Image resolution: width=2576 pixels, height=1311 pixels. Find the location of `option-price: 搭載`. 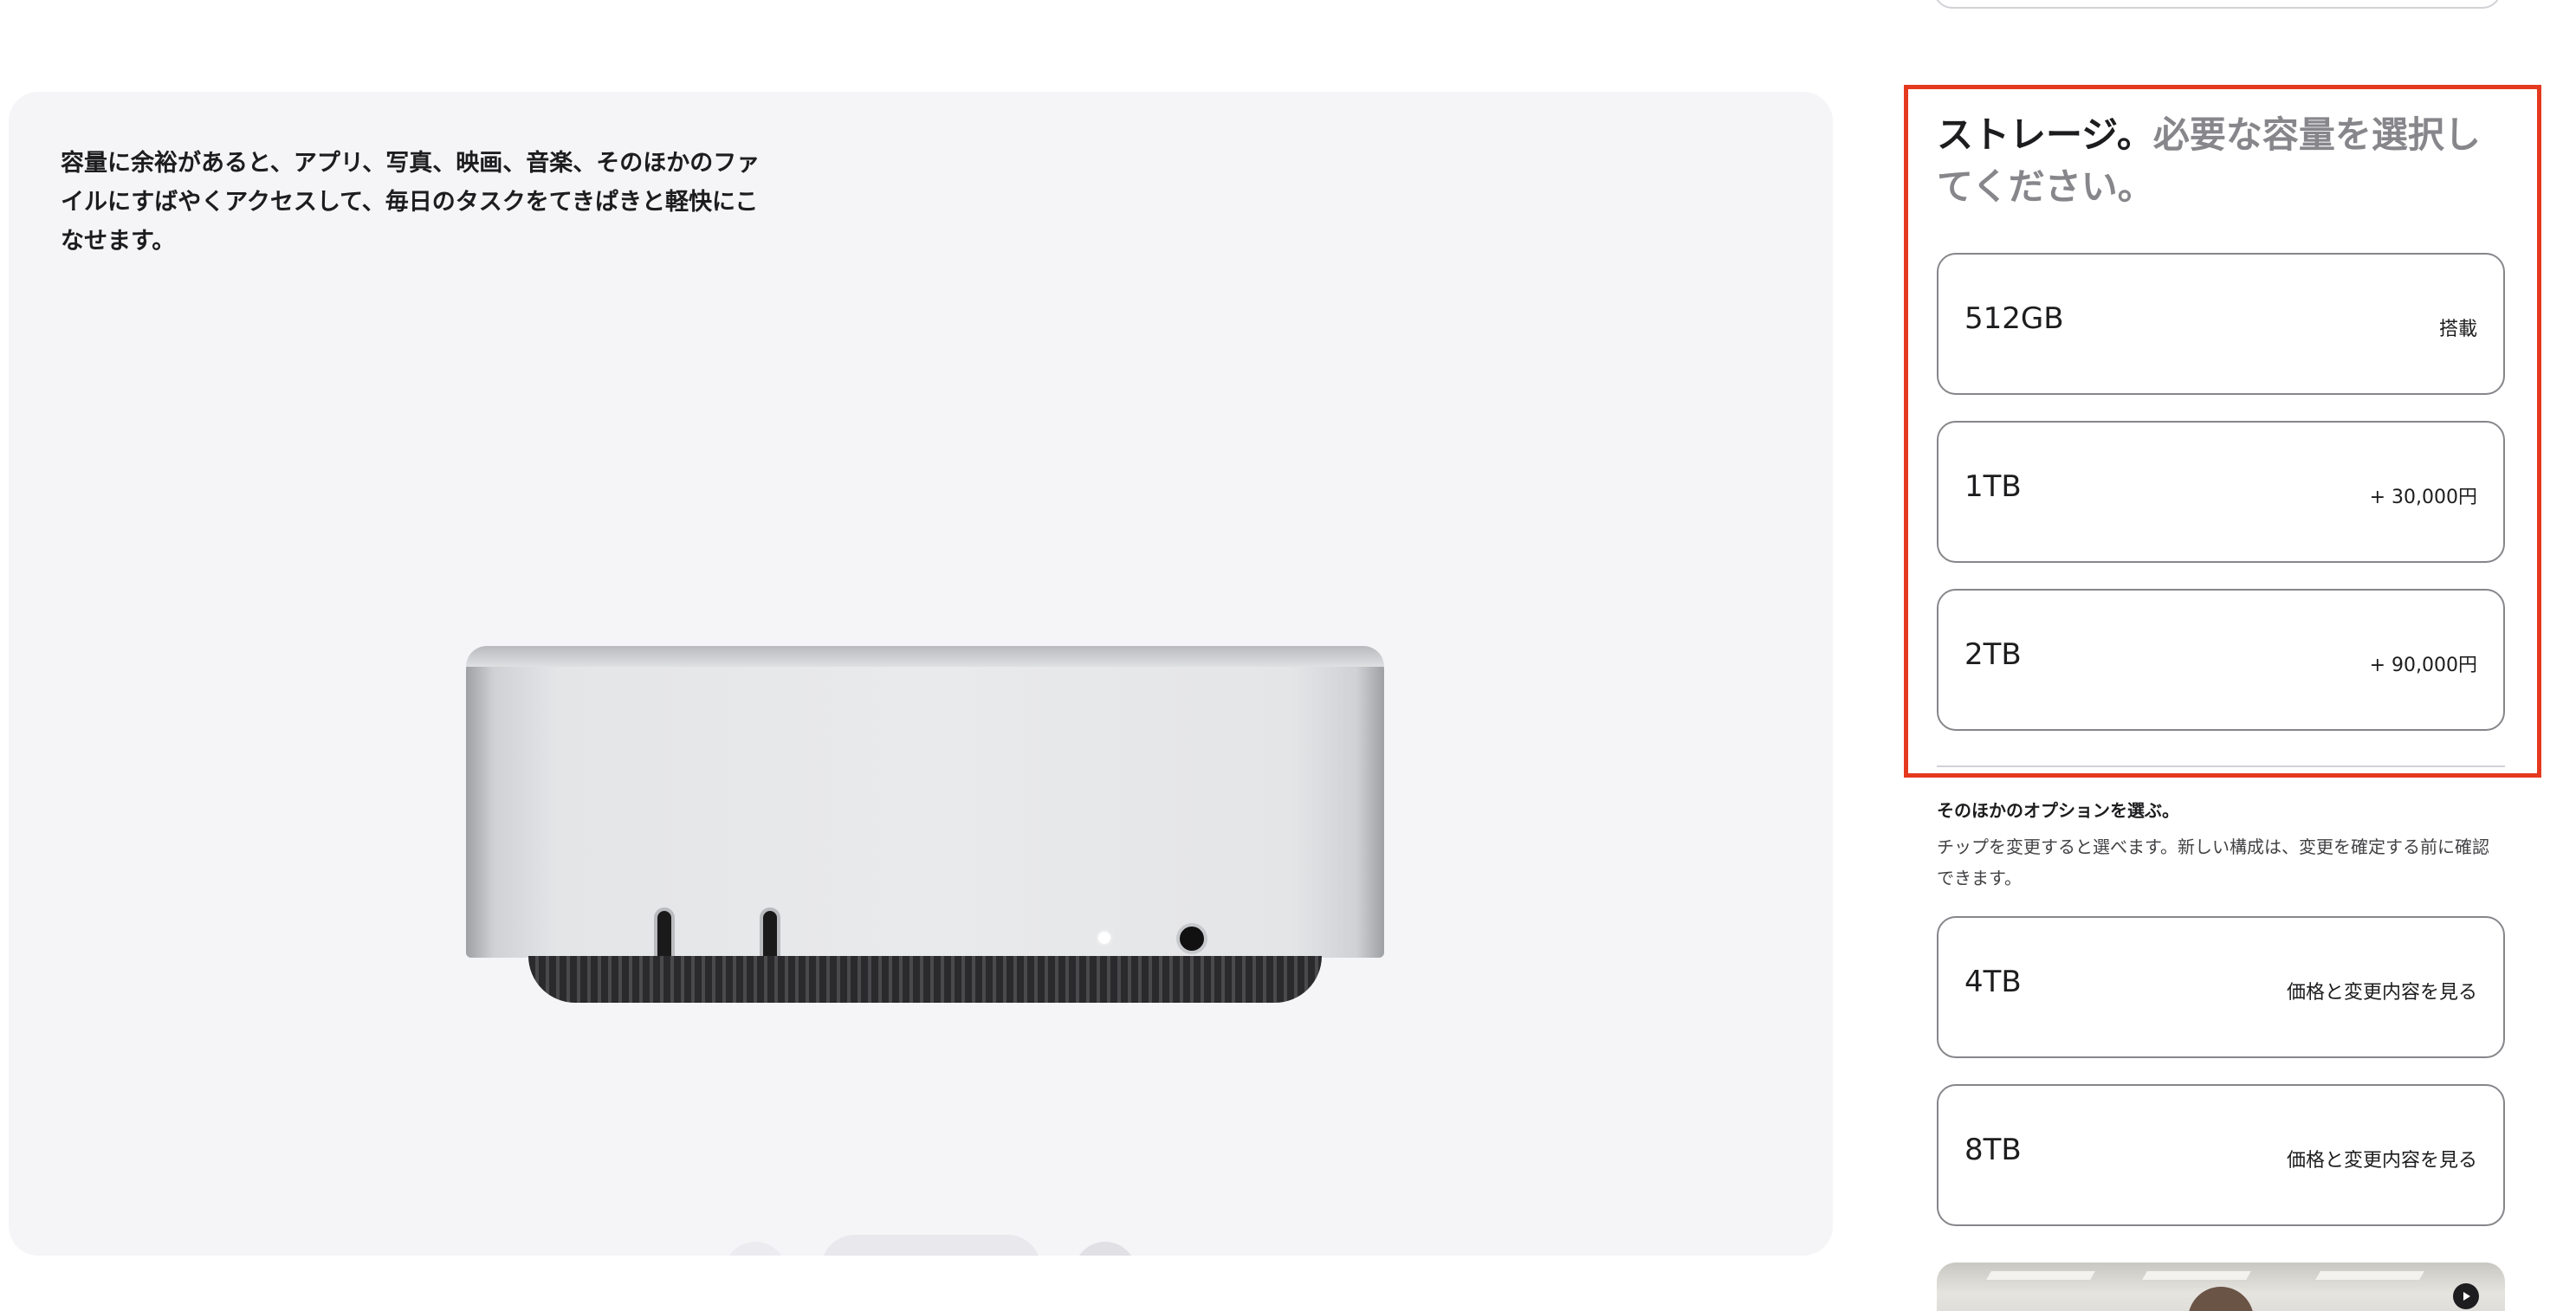

option-price: 搭載 is located at coordinates (2457, 329).